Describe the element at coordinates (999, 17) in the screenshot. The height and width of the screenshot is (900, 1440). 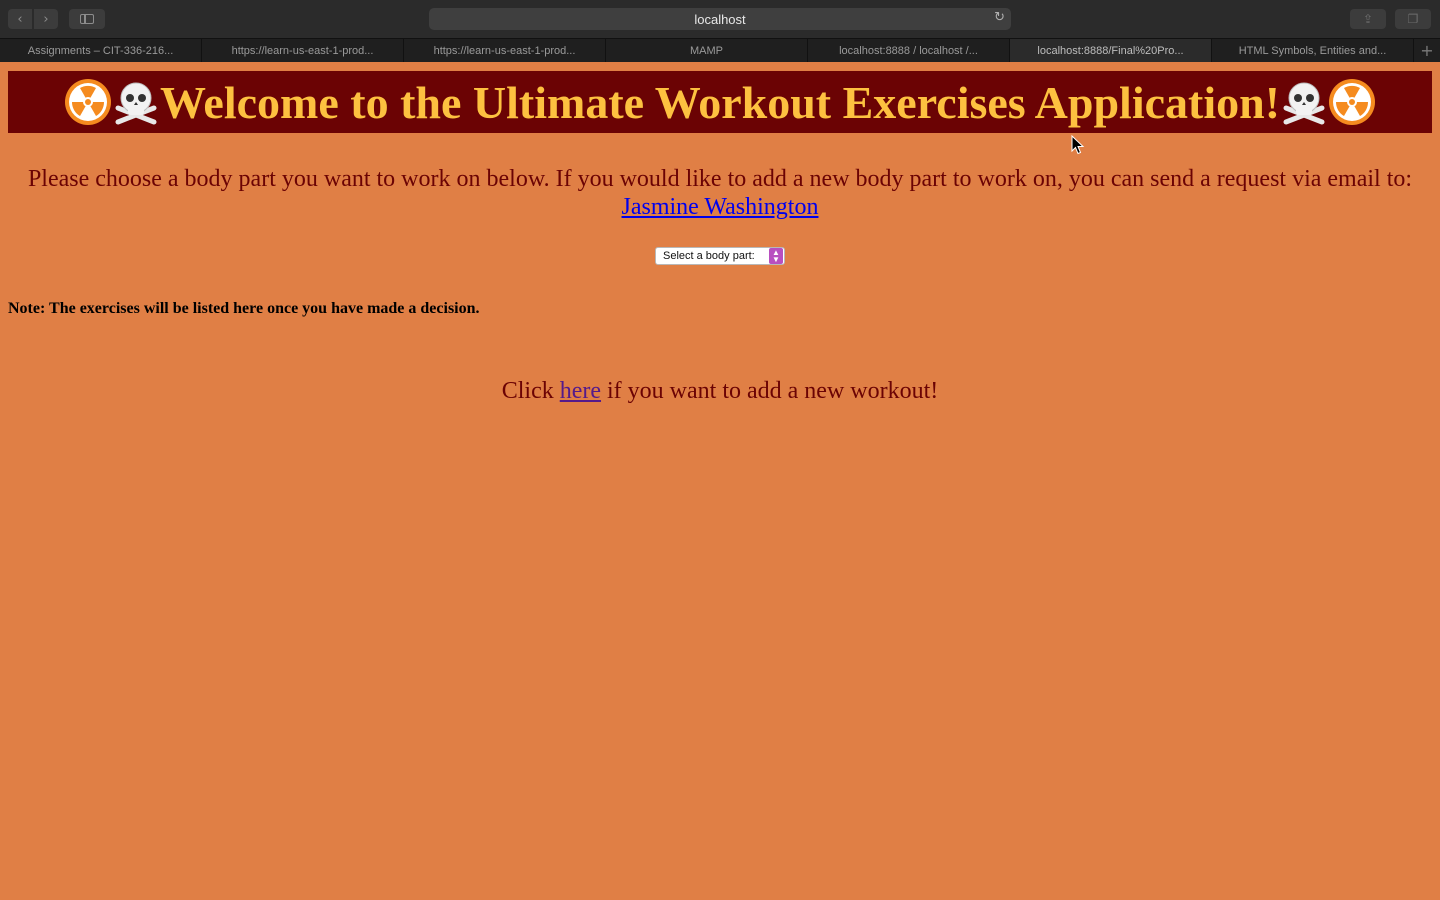
I see `reload-icon: ↻` at that location.